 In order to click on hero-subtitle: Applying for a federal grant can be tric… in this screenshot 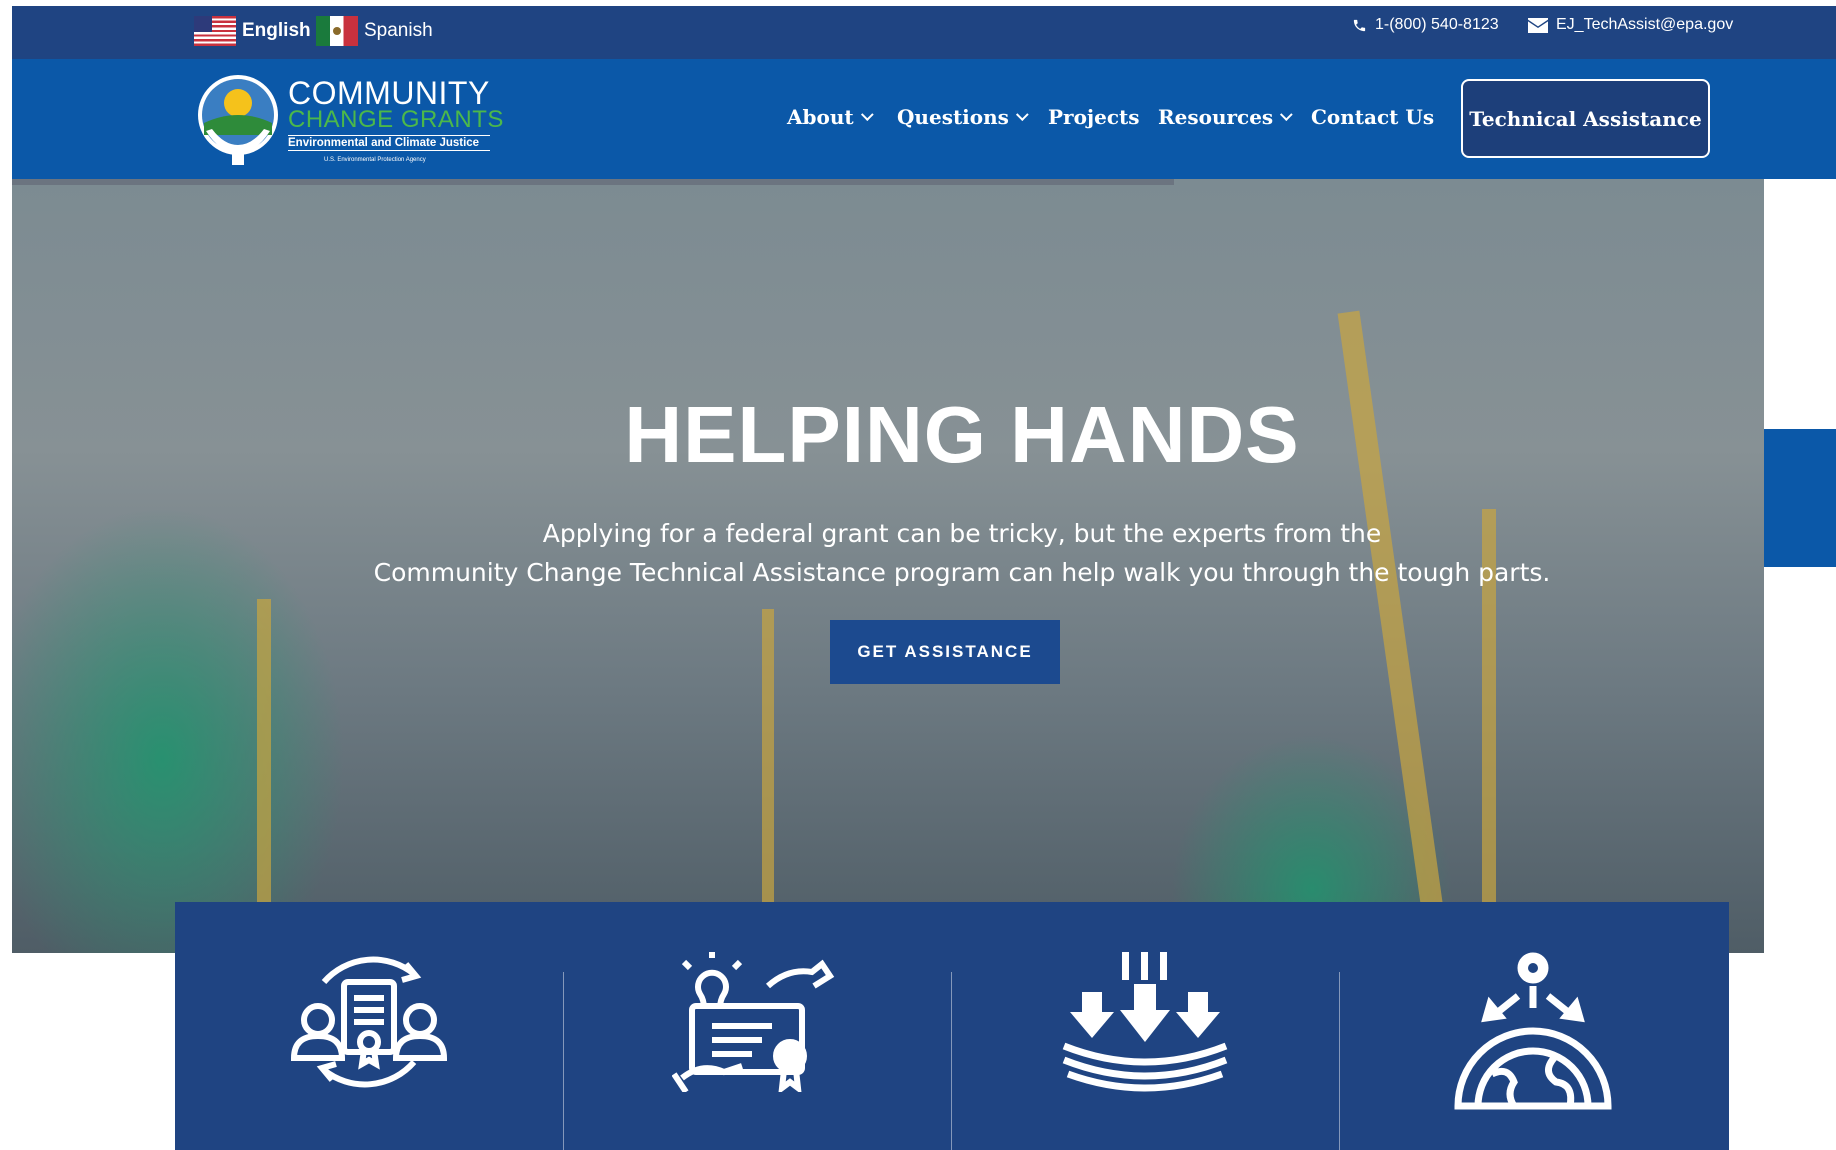, I will do `click(962, 553)`.